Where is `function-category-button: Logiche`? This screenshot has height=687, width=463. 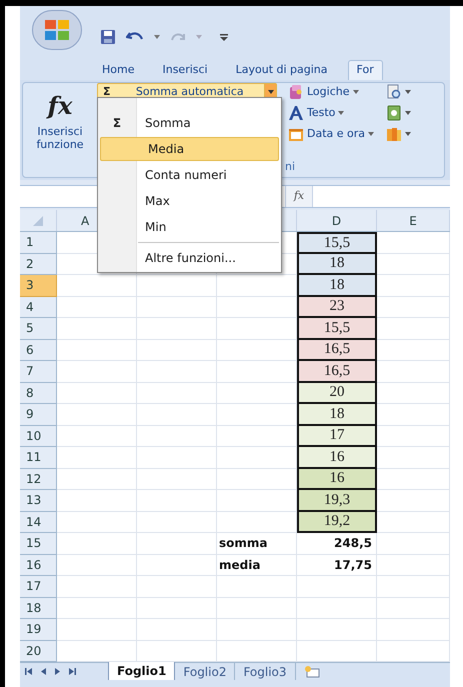
function-category-button: Logiche is located at coordinates (337, 92).